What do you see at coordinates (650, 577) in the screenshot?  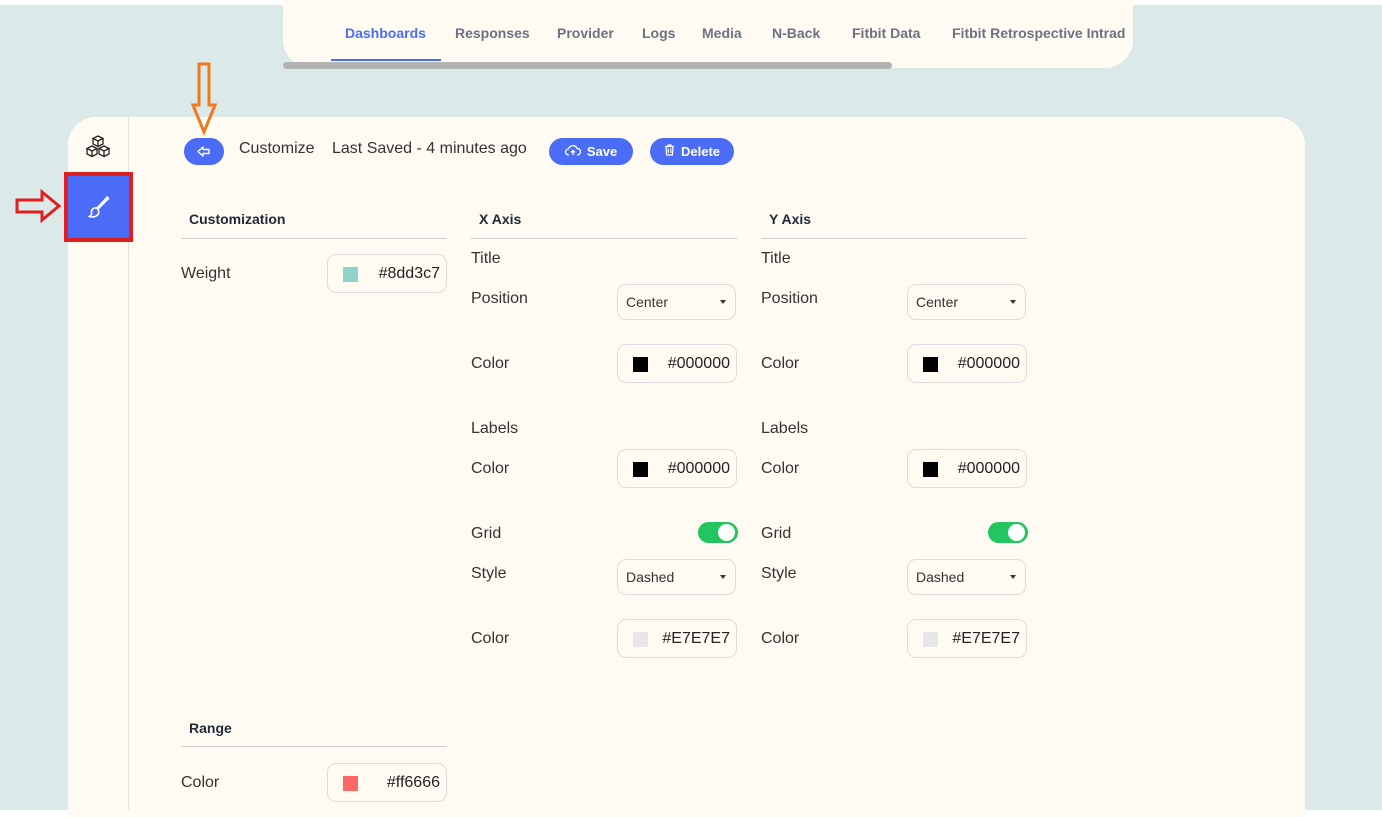 I see `x-axis-style-value: Dashed` at bounding box center [650, 577].